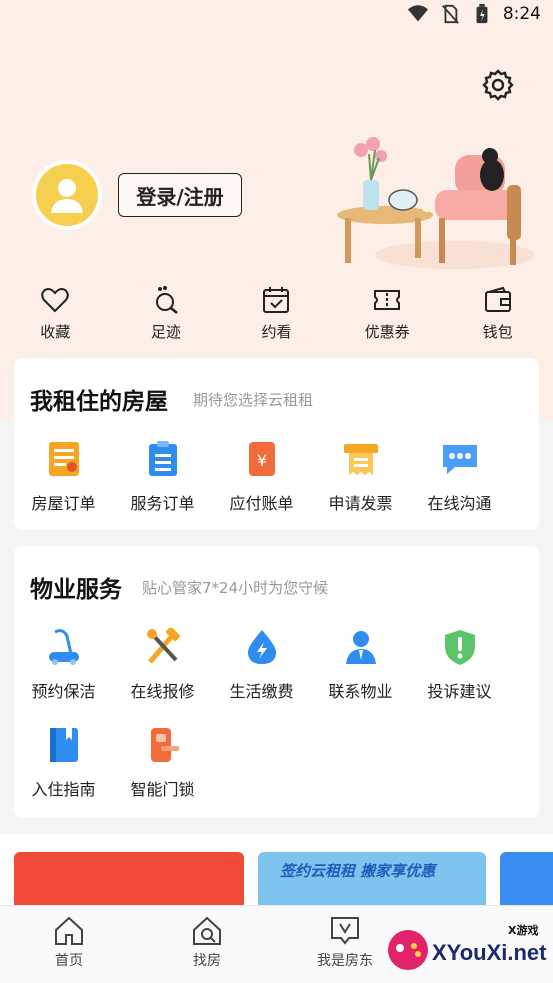 This screenshot has height=983, width=553. I want to click on gamepad-logo-icon, so click(408, 950).